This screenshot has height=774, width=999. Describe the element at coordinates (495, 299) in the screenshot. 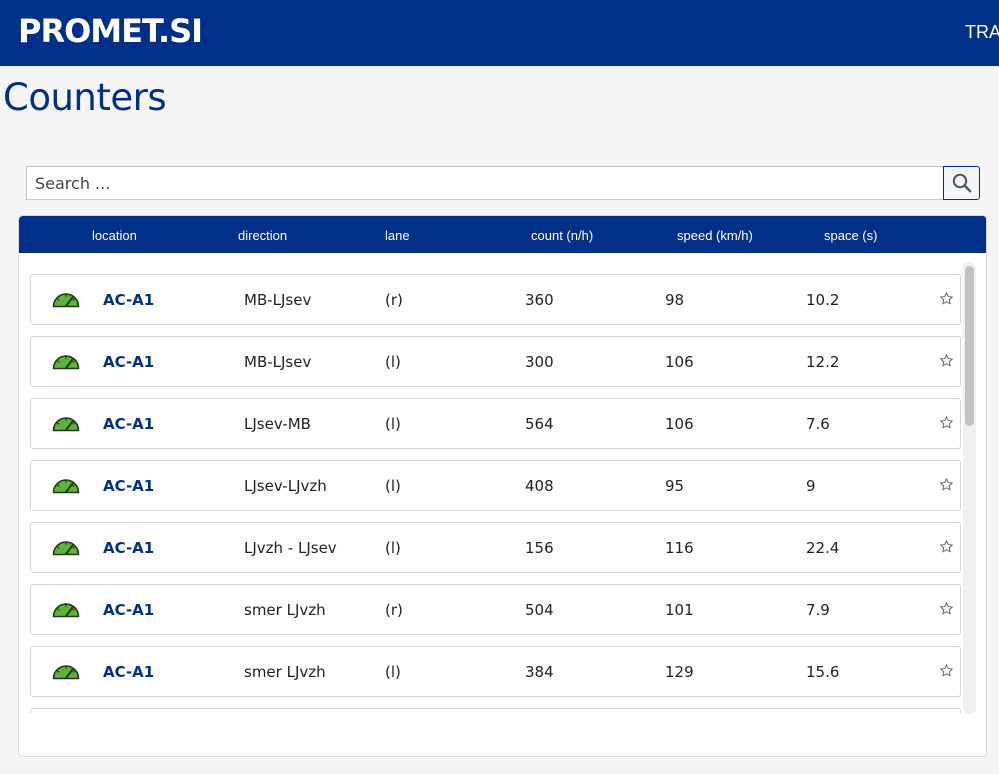

I see `table-row: AC-A1 MB-LJsev (r) 360 98 10.2` at that location.